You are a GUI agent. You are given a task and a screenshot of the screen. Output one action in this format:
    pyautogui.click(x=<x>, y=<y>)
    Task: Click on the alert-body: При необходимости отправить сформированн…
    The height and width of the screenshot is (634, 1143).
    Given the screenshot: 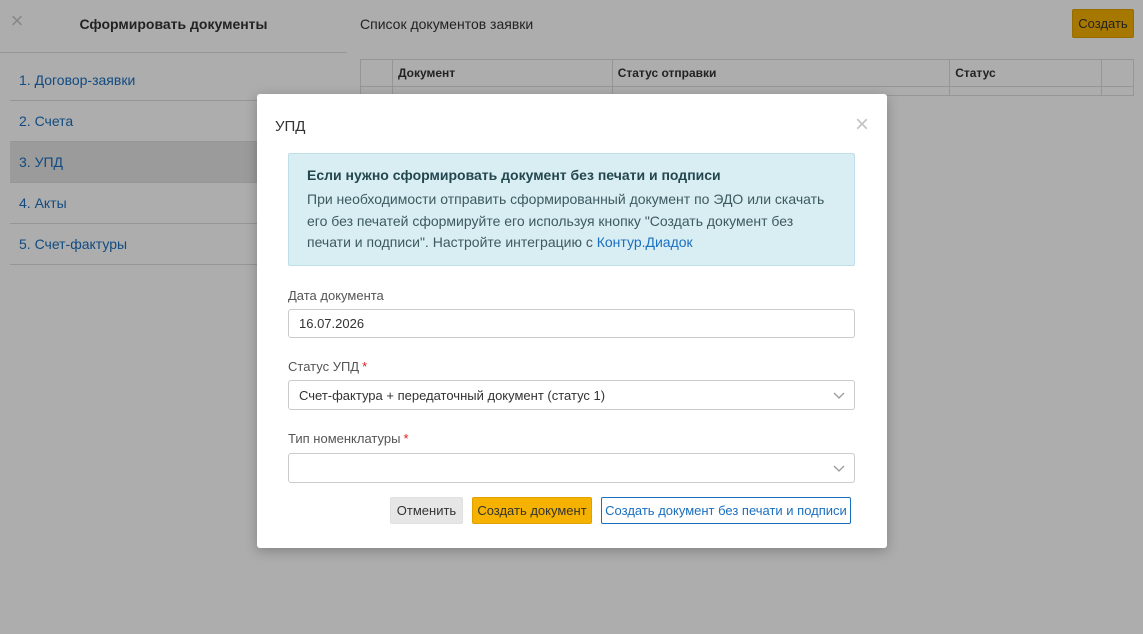 What is the action you would take?
    pyautogui.click(x=566, y=220)
    